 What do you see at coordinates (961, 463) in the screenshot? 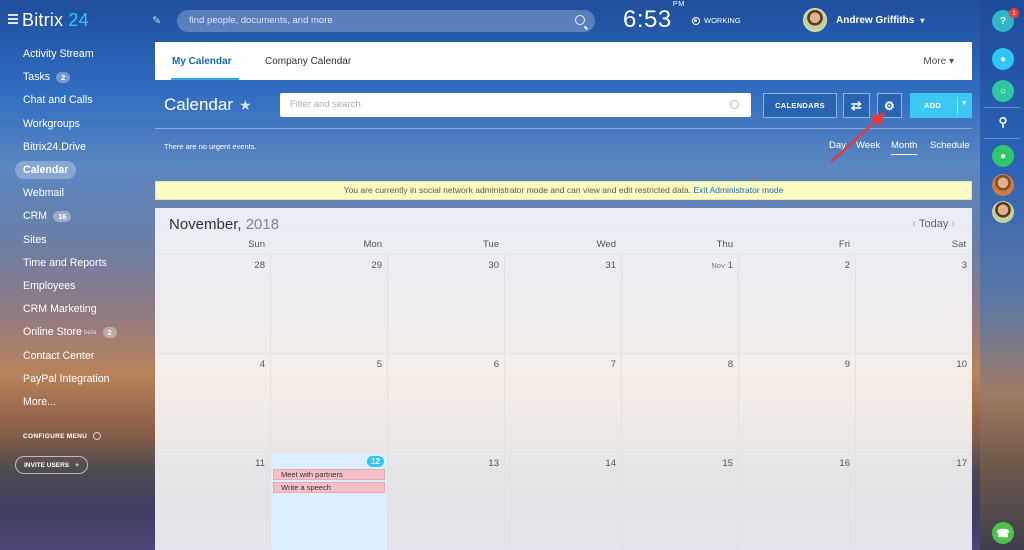
I see `day-number: 17` at bounding box center [961, 463].